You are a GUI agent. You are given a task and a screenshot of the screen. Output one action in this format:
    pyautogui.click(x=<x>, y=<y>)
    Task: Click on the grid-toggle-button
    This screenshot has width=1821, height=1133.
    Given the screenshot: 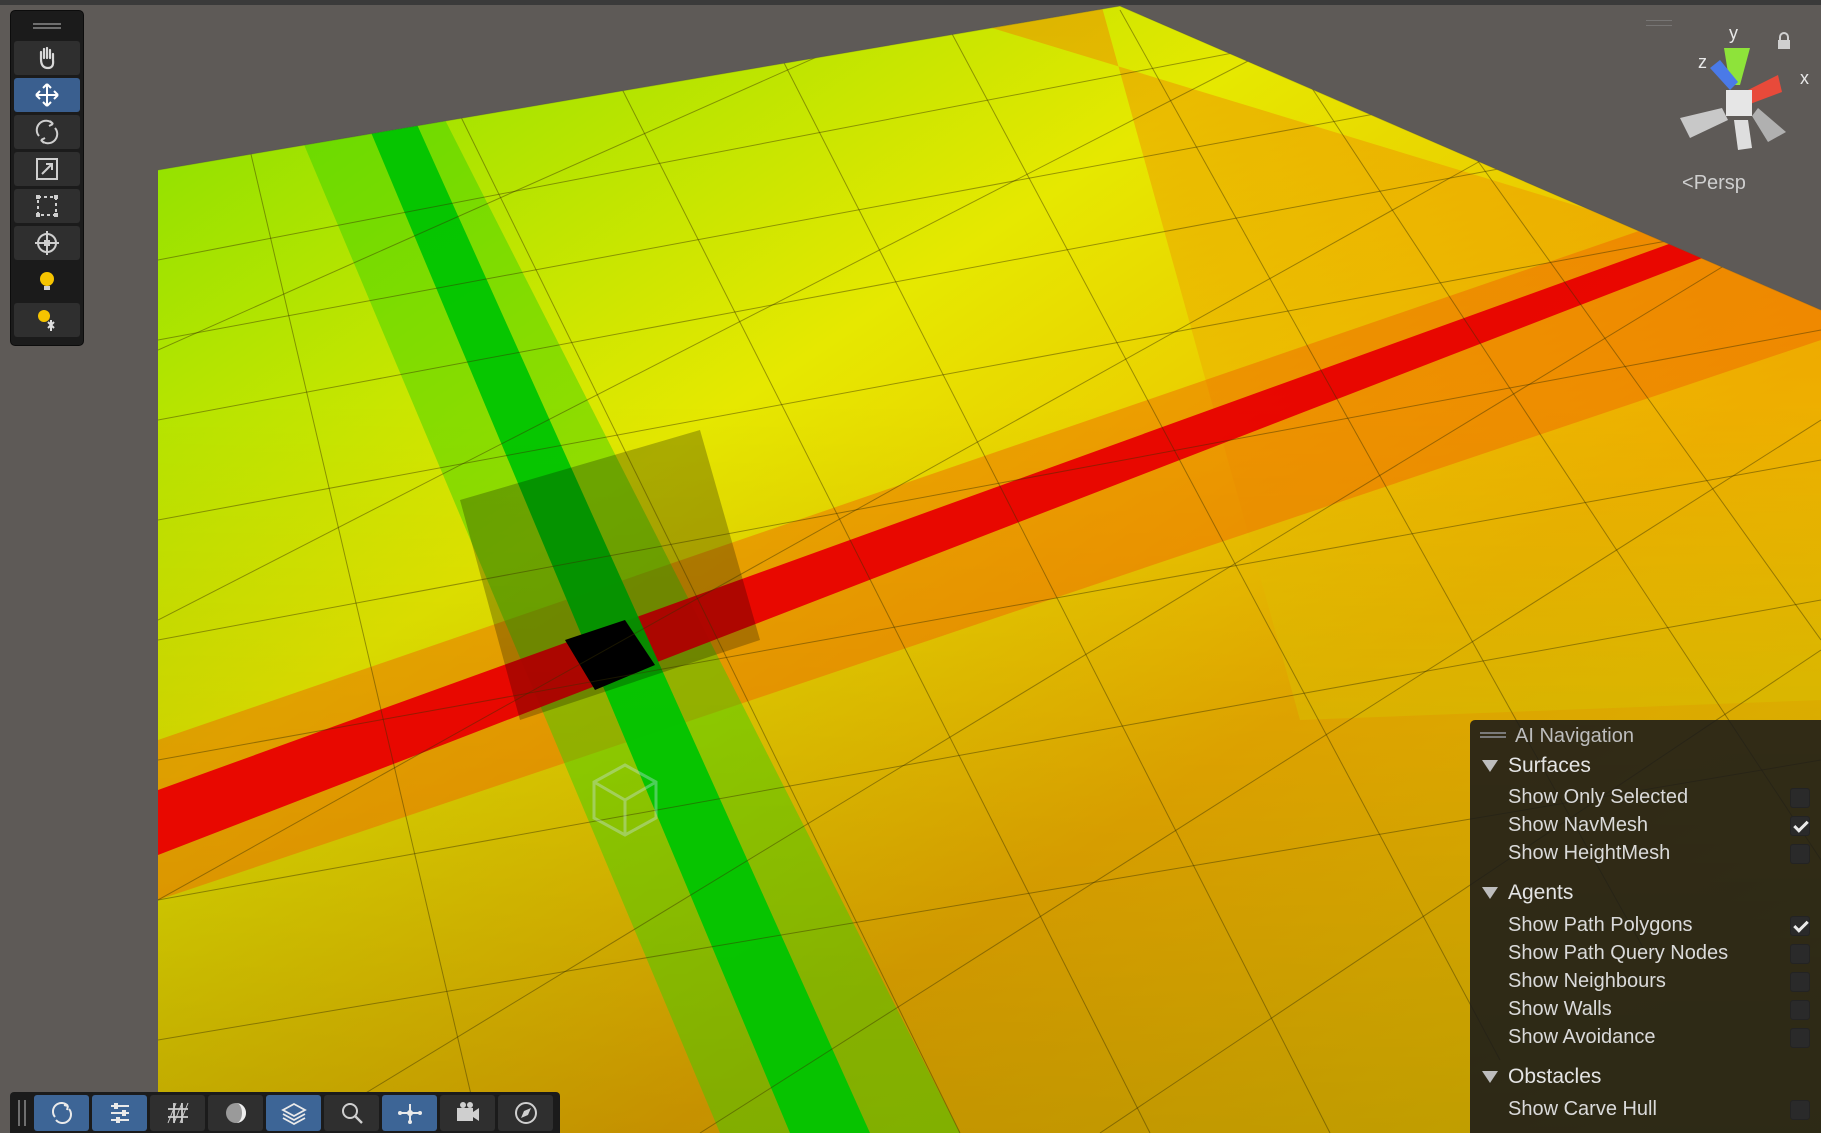 What is the action you would take?
    pyautogui.click(x=177, y=1113)
    